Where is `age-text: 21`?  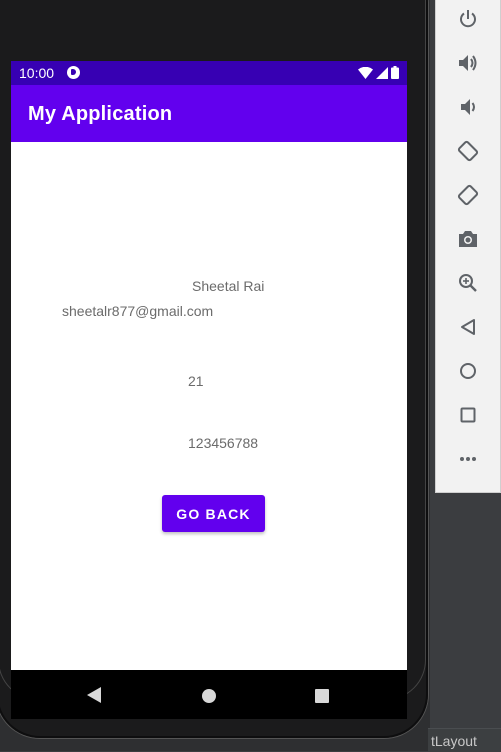
age-text: 21 is located at coordinates (196, 381).